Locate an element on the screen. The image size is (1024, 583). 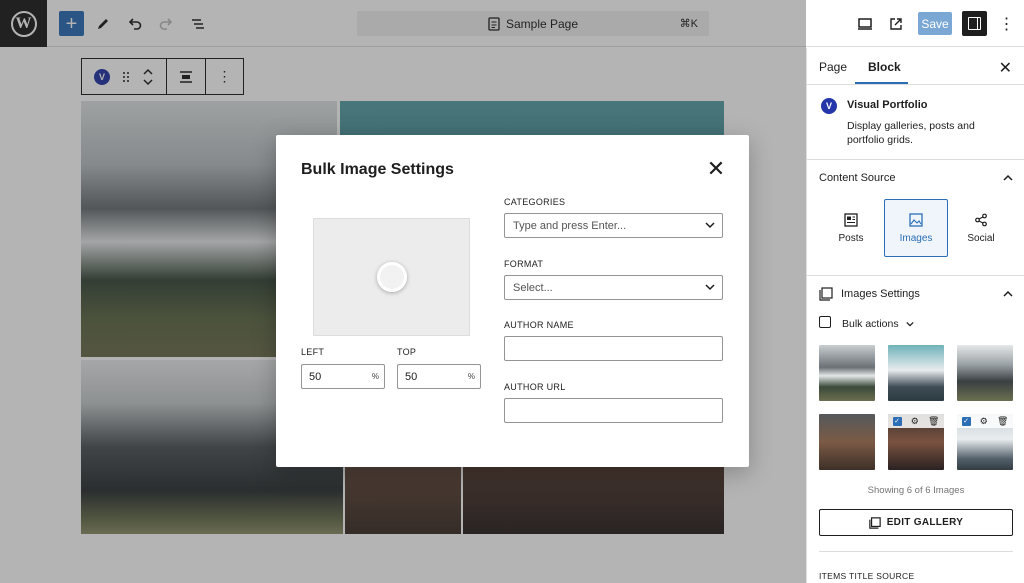
modal-title: Bulk Image Settings is located at coordinates (377, 169).